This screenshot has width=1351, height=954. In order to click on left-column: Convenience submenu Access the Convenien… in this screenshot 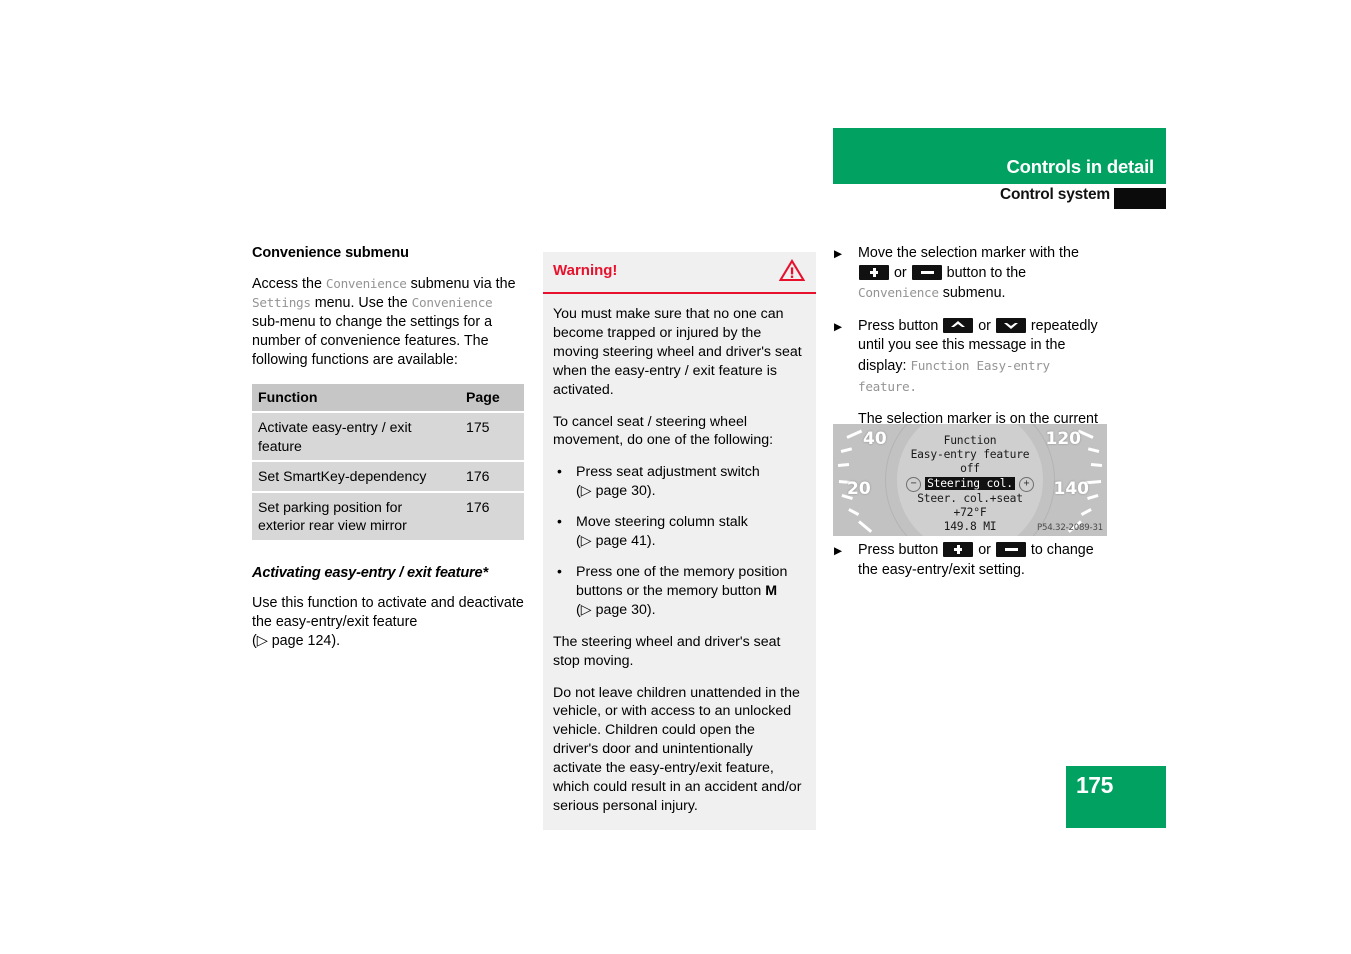, I will do `click(388, 454)`.